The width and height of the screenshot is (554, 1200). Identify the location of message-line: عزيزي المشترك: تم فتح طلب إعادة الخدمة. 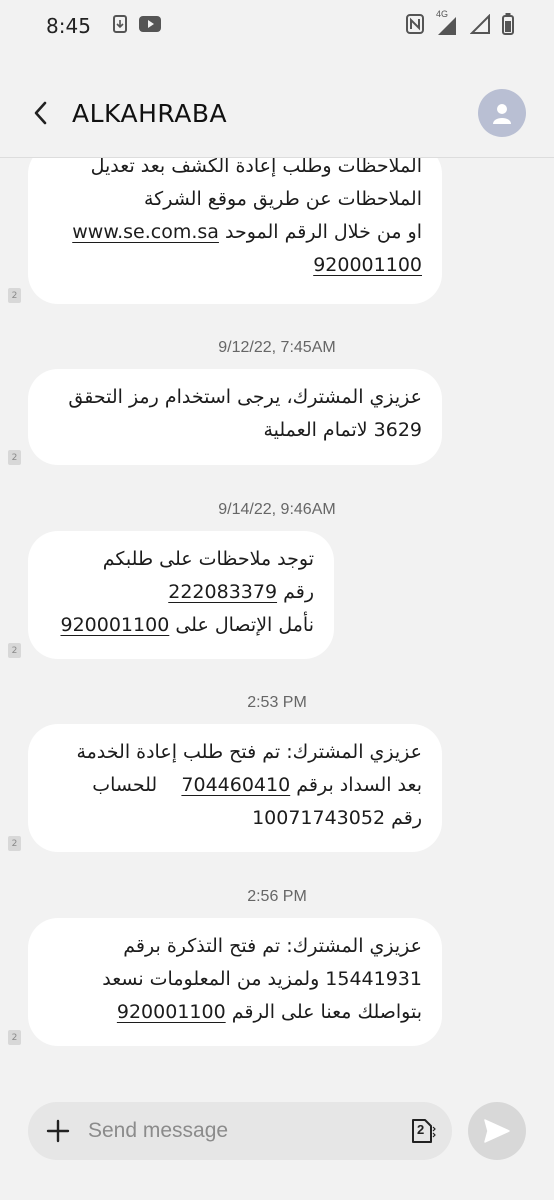
(249, 752).